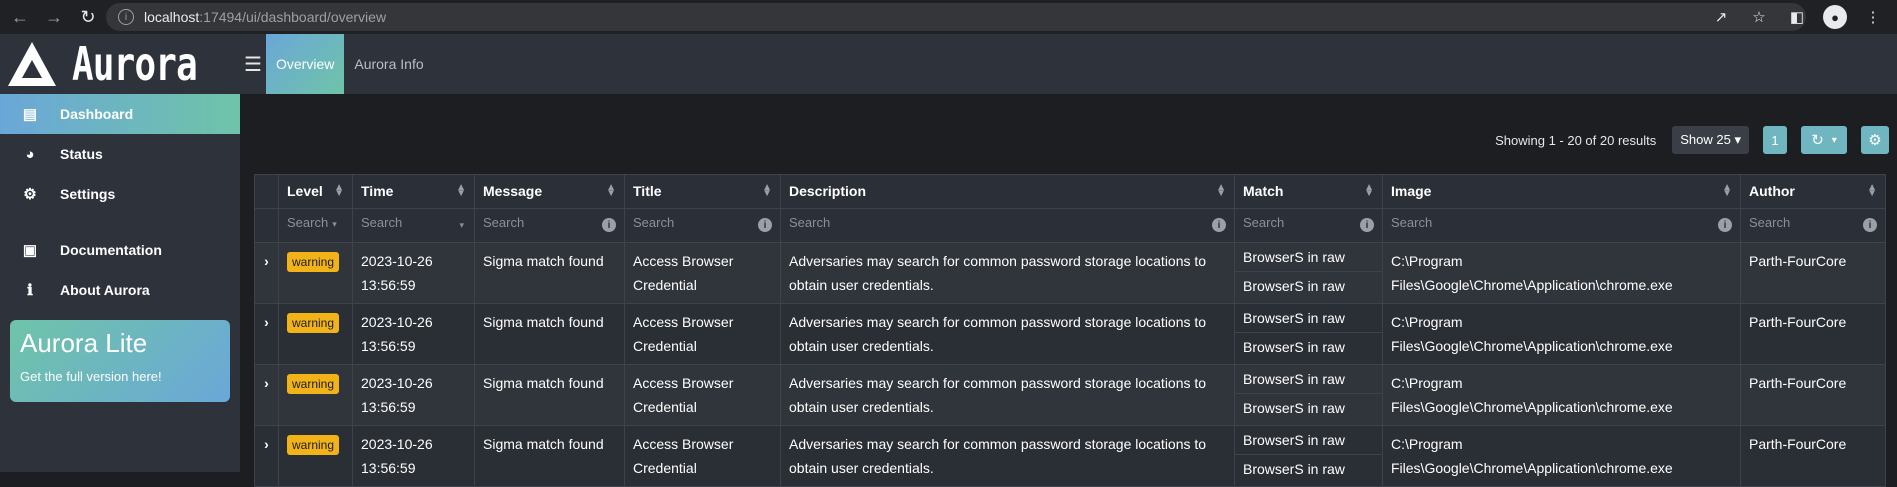 This screenshot has height=487, width=1897. Describe the element at coordinates (120, 194) in the screenshot. I see `sidebar-item-settings: ⚙ Settings` at that location.